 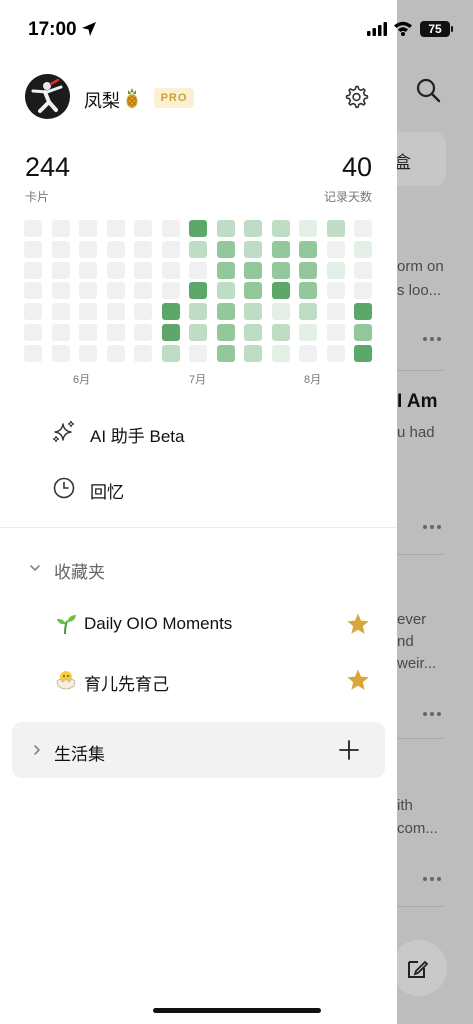 I want to click on status-time: 17:00, so click(x=52, y=29).